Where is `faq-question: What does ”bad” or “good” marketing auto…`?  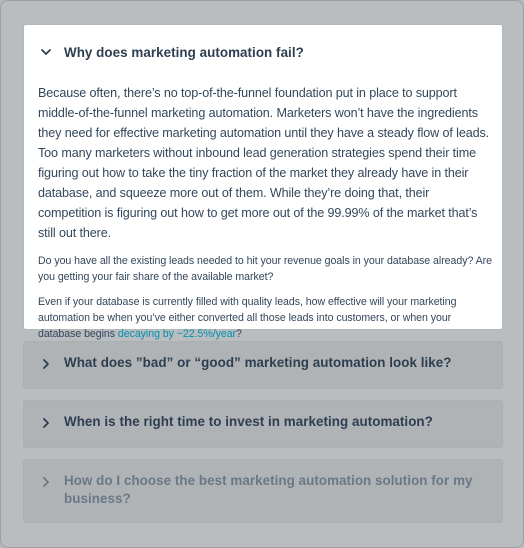
faq-question: What does ”bad” or “good” marketing auto… is located at coordinates (258, 362).